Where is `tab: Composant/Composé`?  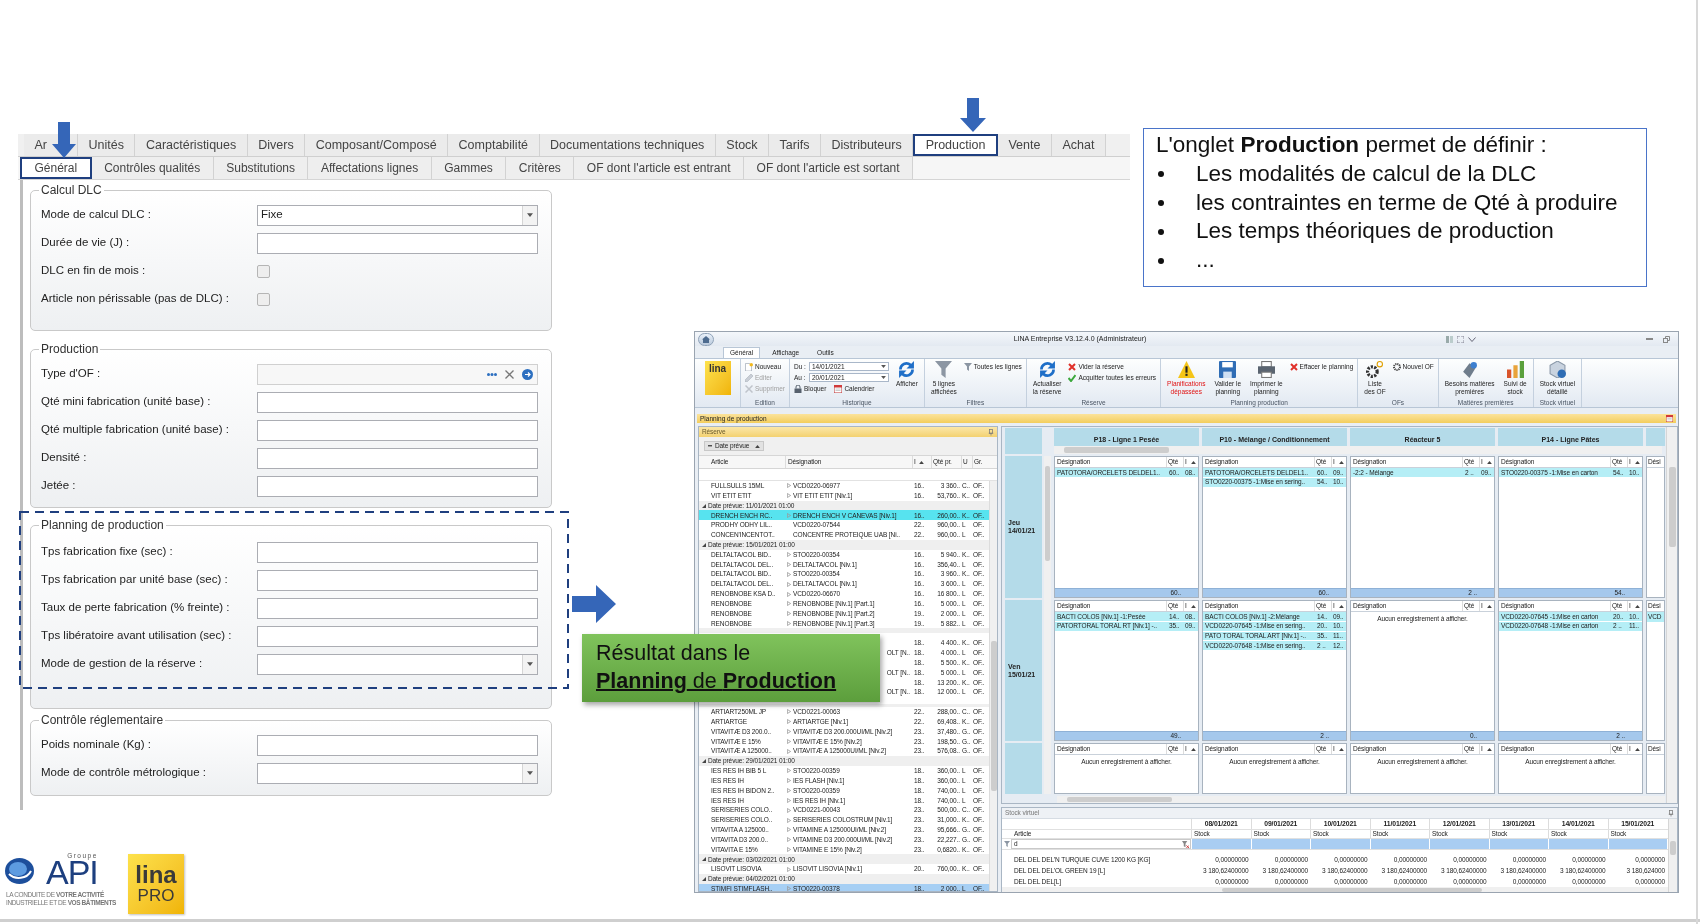 tab: Composant/Composé is located at coordinates (377, 145).